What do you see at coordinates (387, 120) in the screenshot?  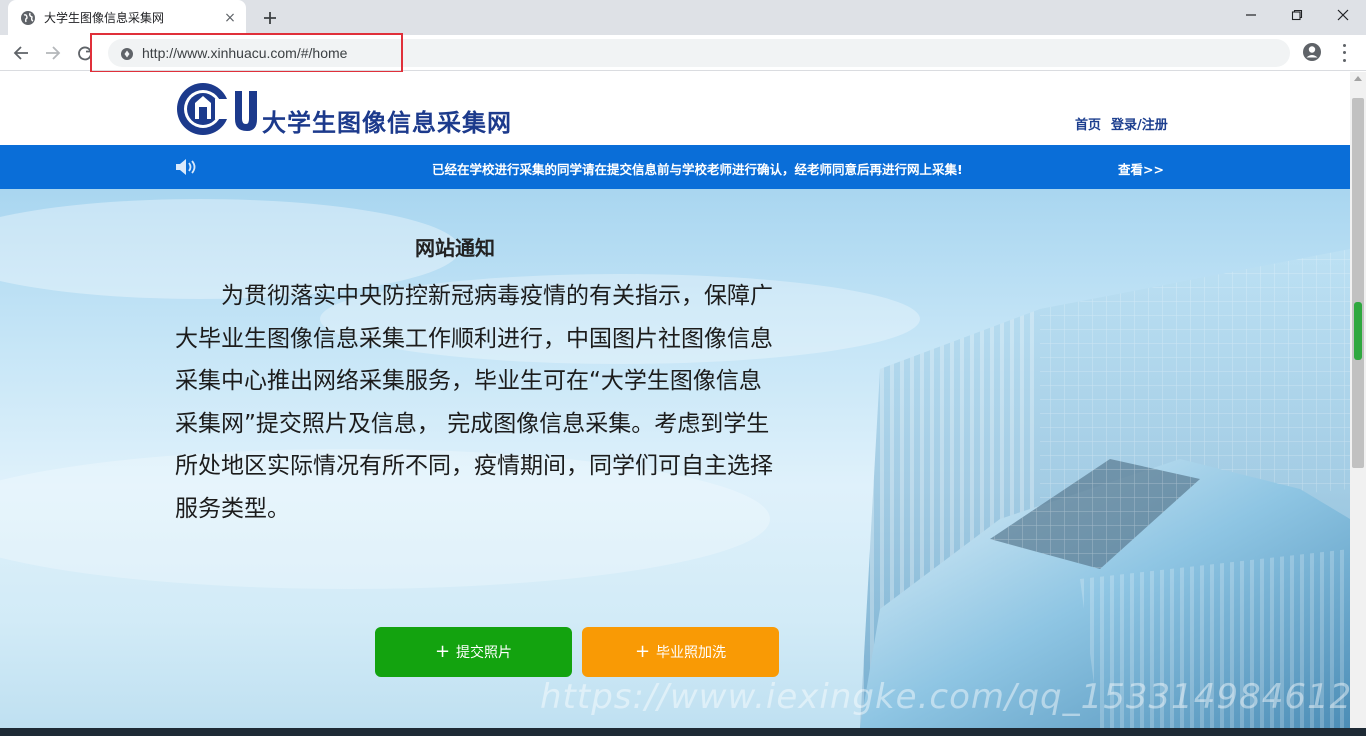 I see `site-logo-text: 大学生图像信息采集网` at bounding box center [387, 120].